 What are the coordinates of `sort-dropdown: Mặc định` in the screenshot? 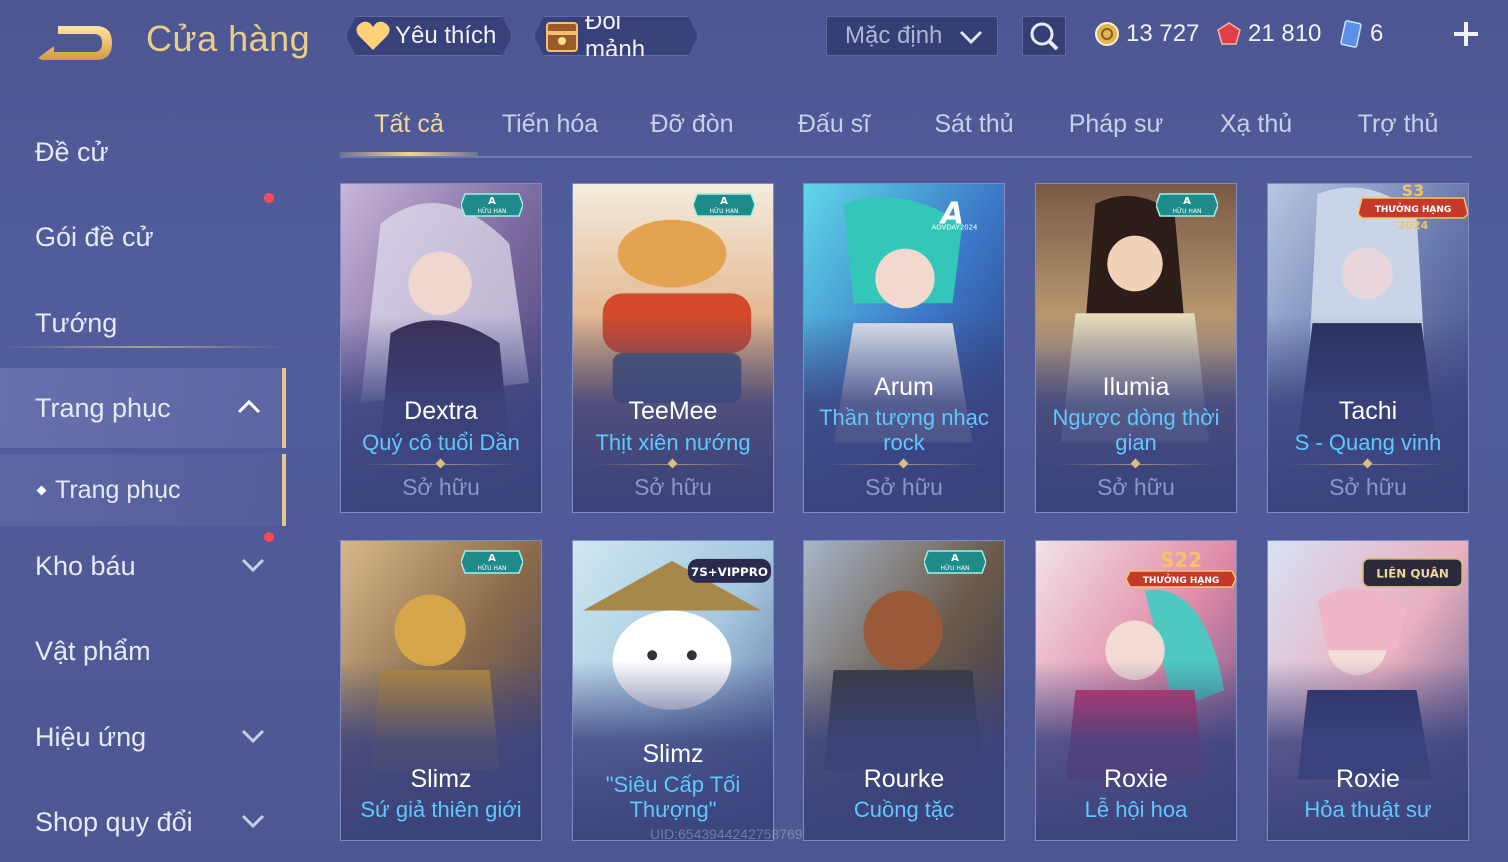 It's located at (912, 36).